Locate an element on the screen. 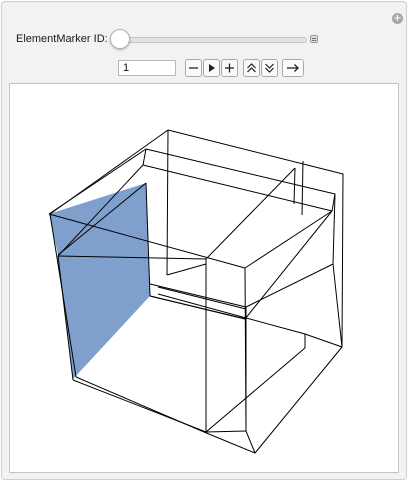 The width and height of the screenshot is (410, 483). value-input: 1 is located at coordinates (147, 68).